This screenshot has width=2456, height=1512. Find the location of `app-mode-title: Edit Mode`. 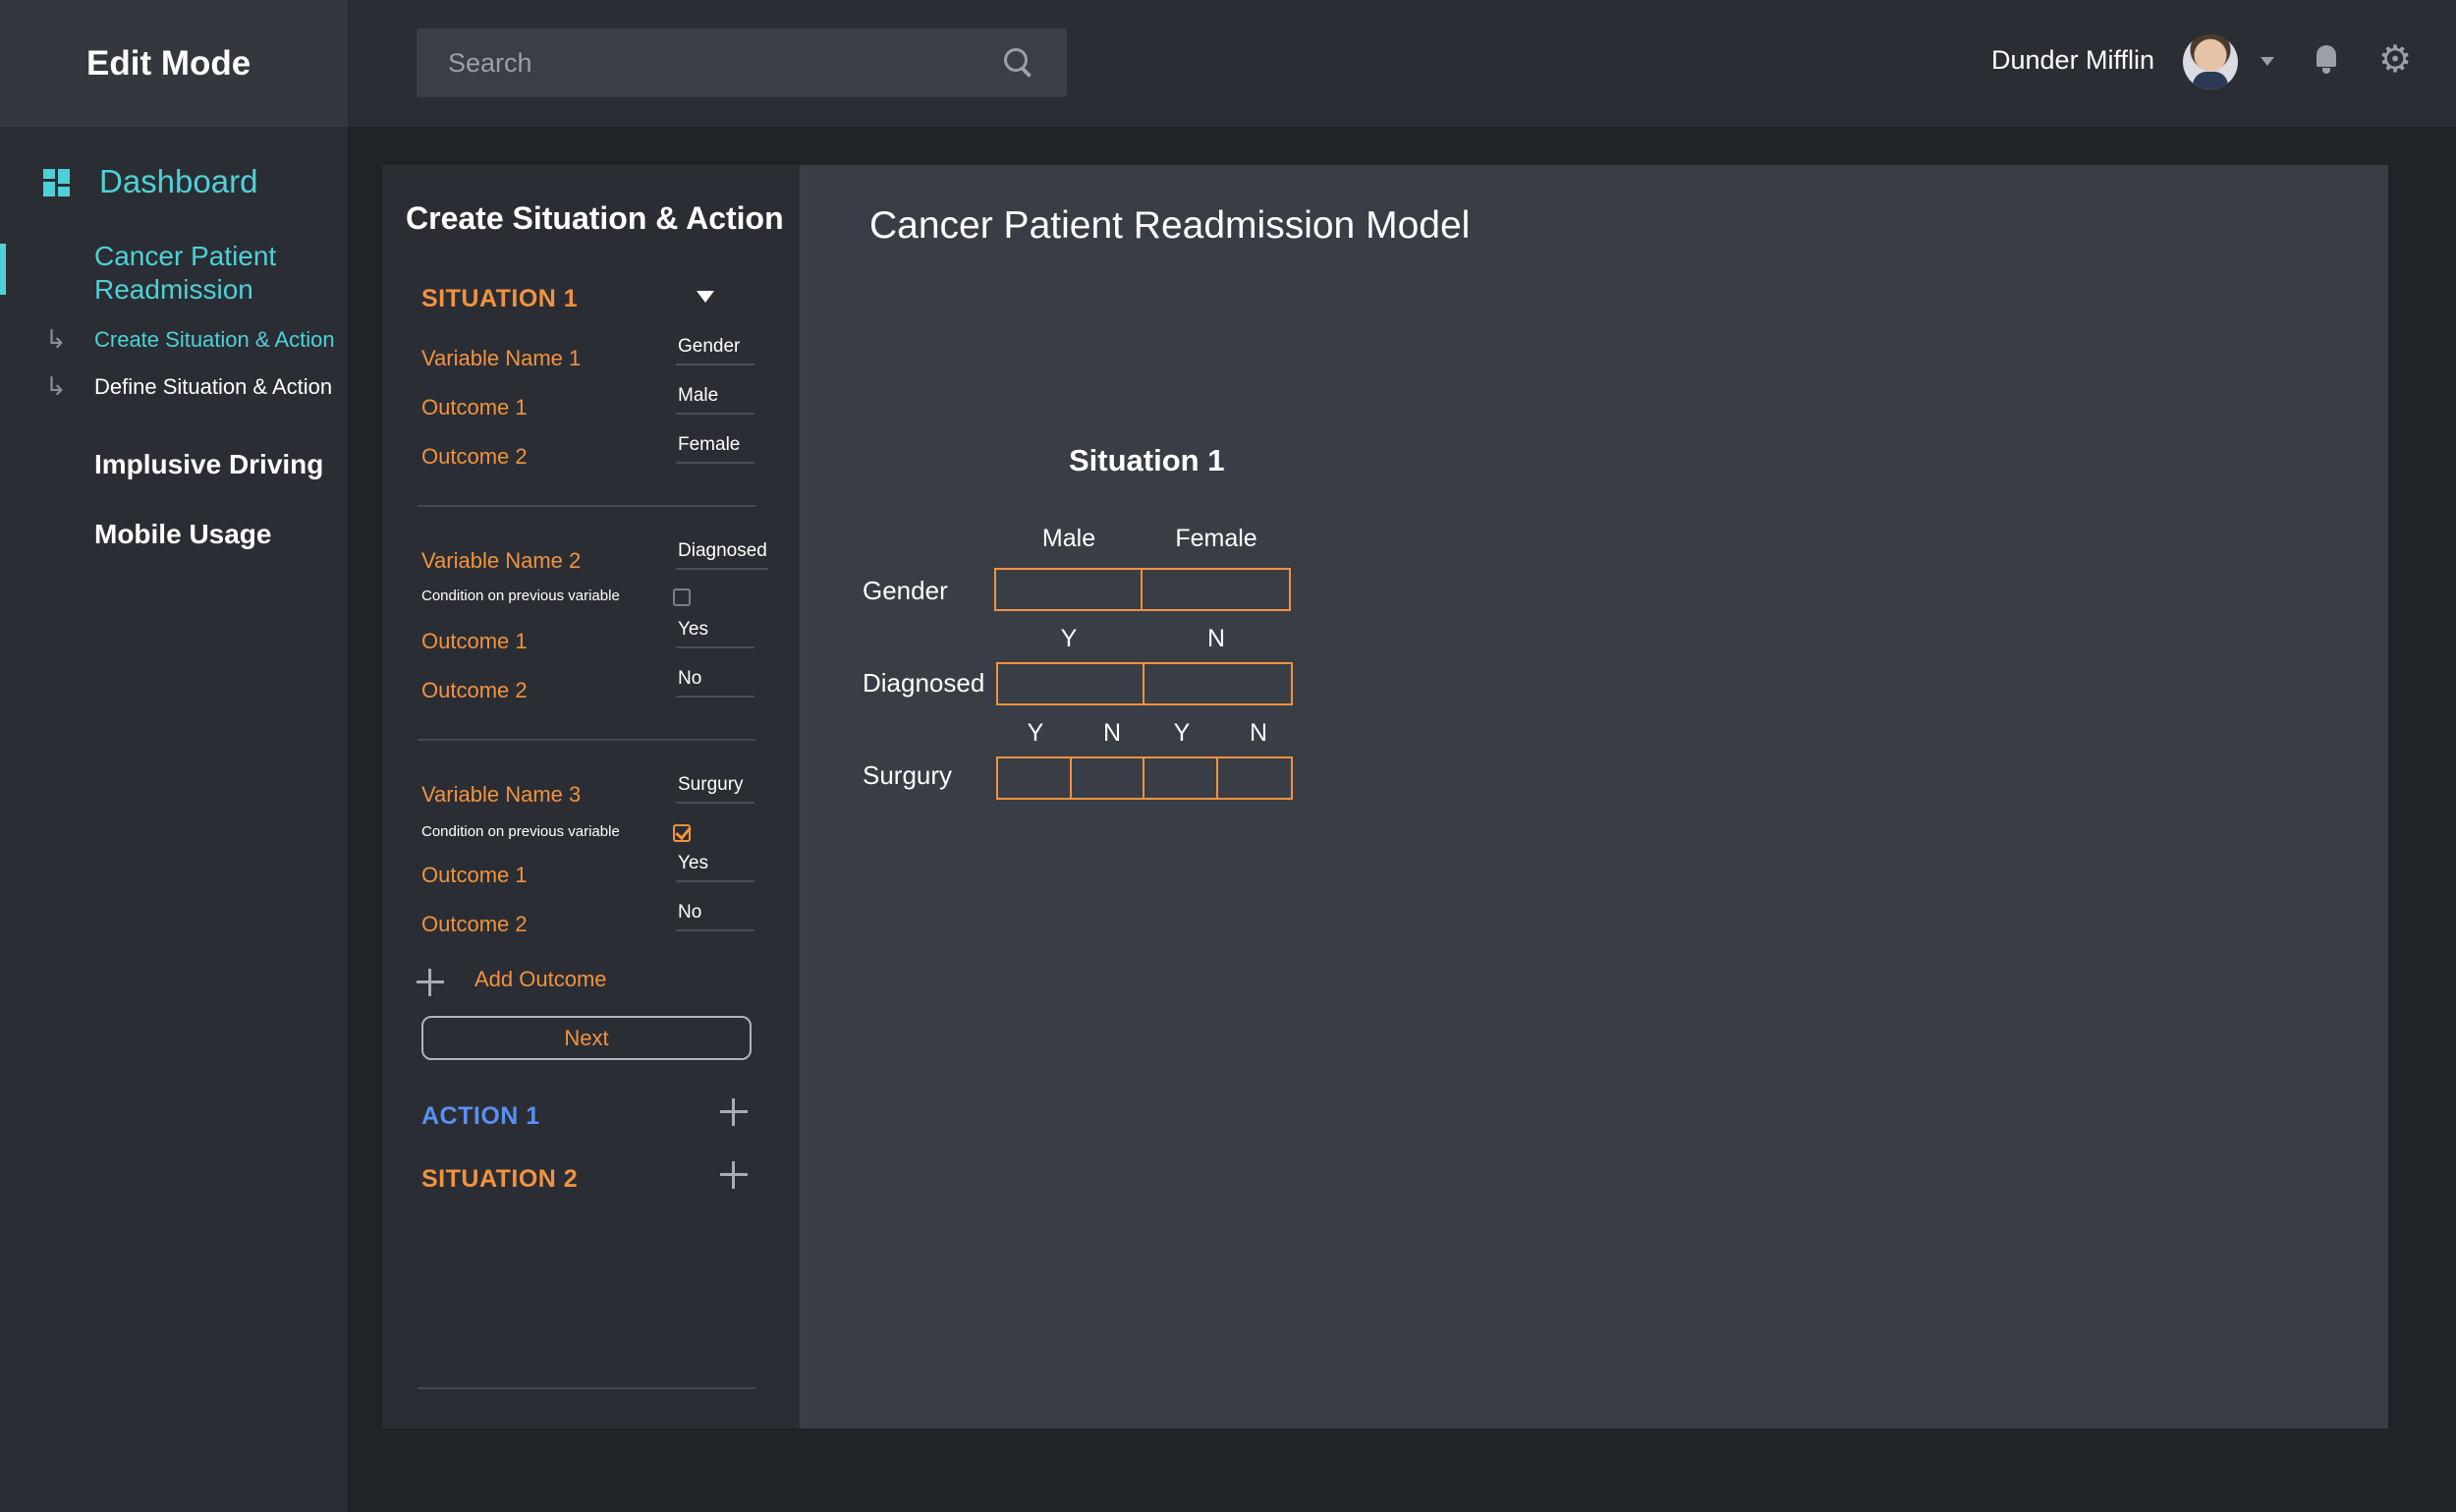

app-mode-title: Edit Mode is located at coordinates (174, 63).